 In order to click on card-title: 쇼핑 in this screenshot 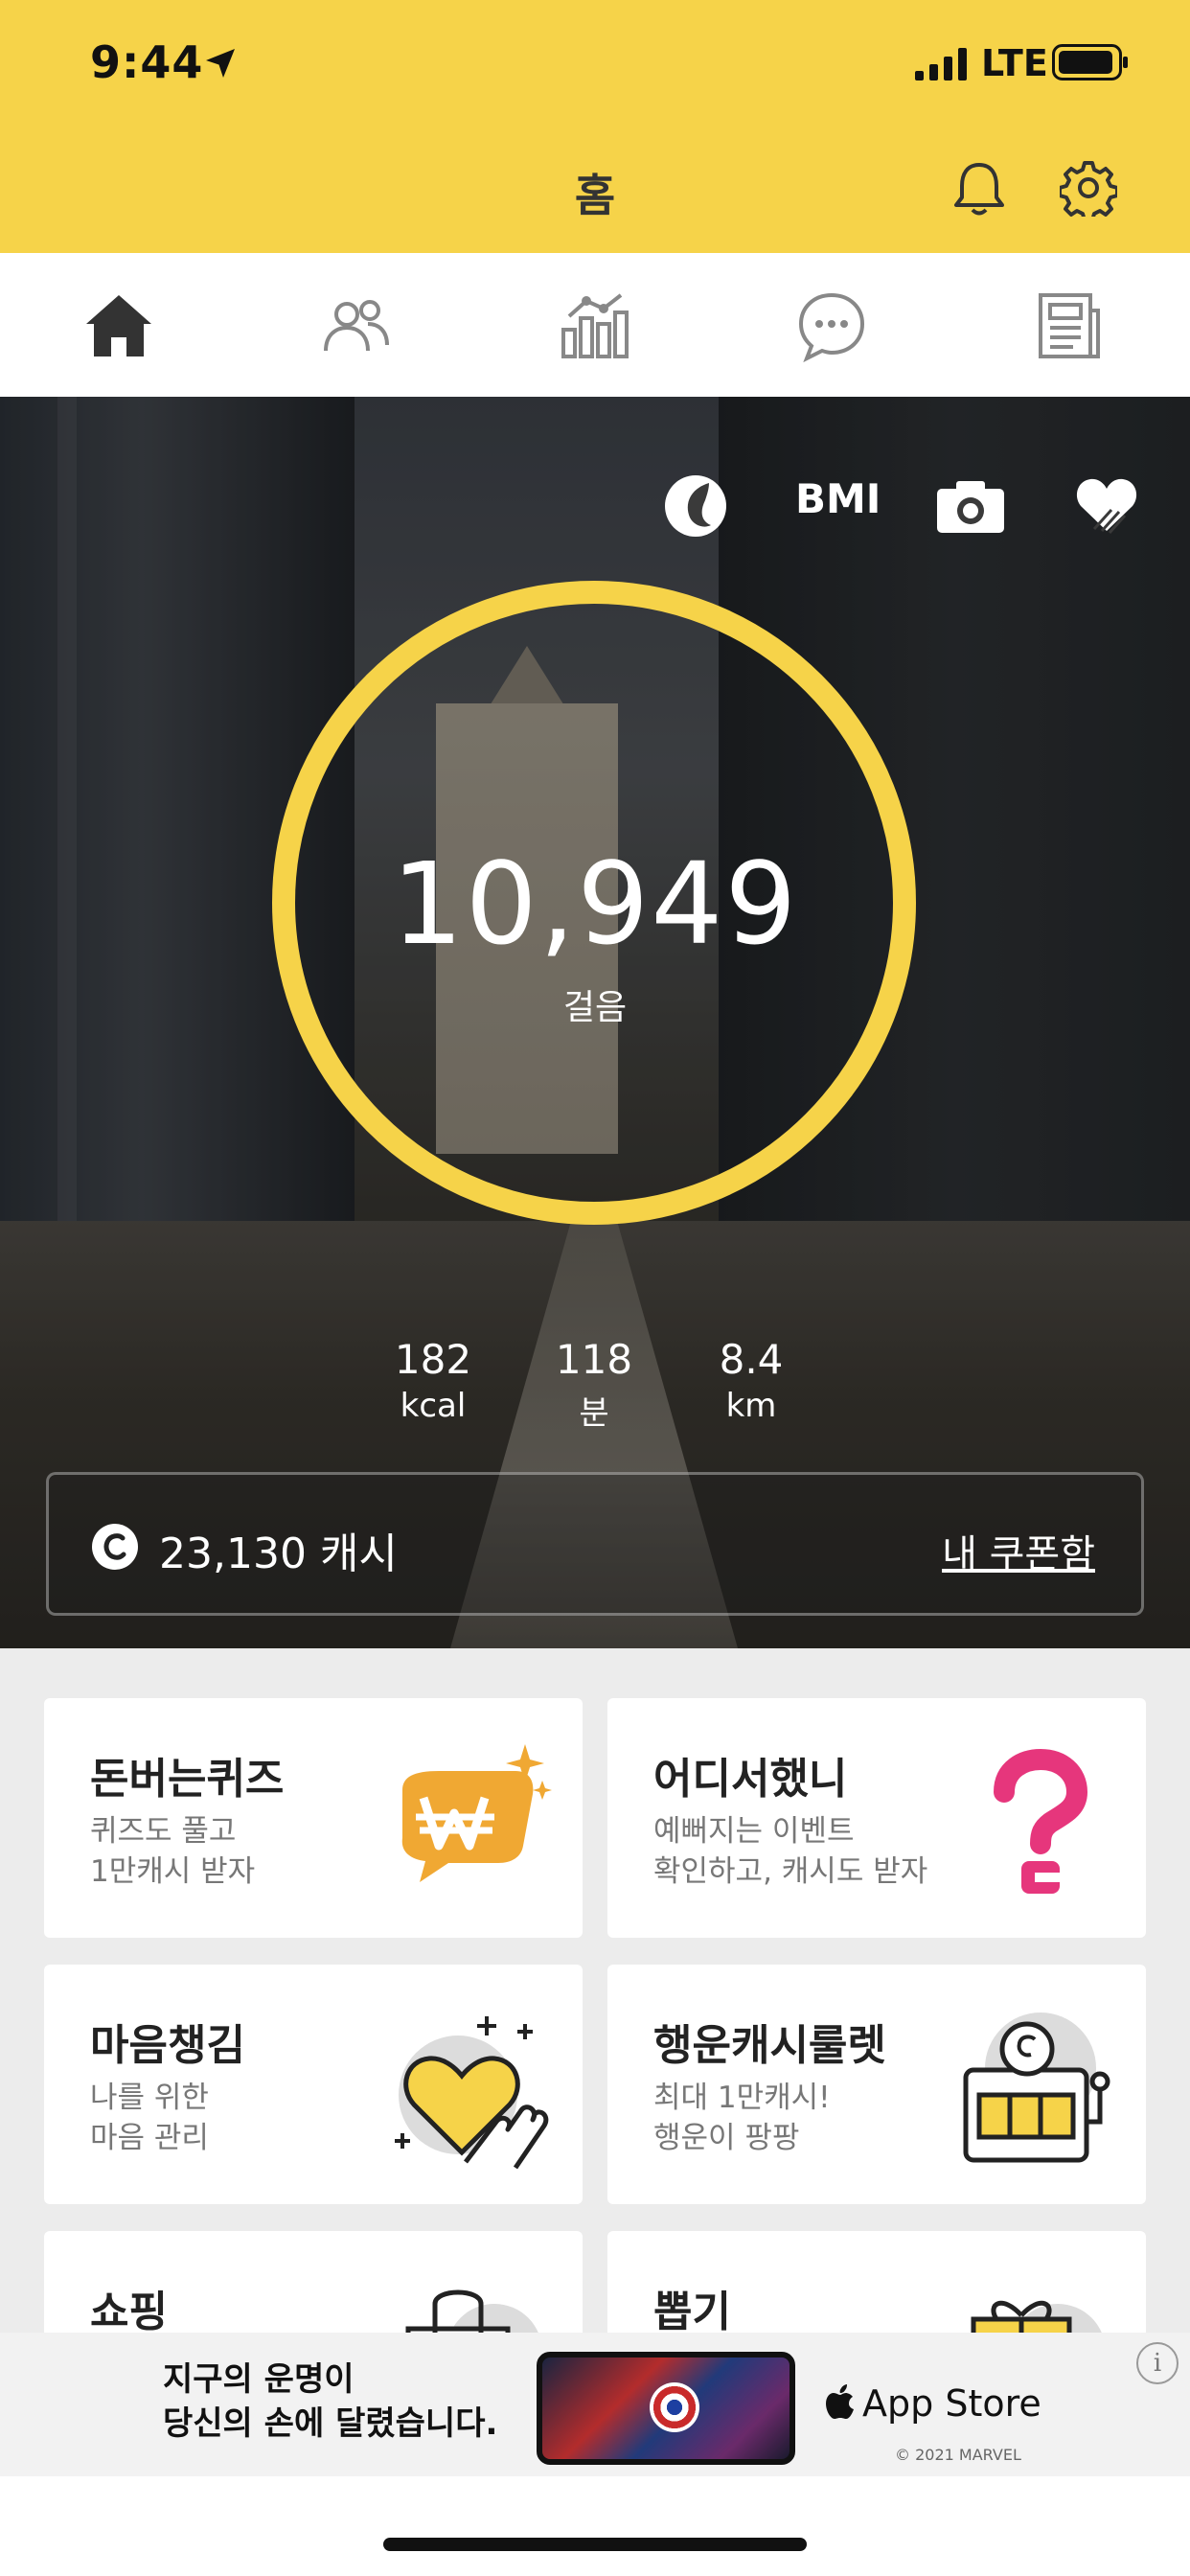, I will do `click(129, 2312)`.